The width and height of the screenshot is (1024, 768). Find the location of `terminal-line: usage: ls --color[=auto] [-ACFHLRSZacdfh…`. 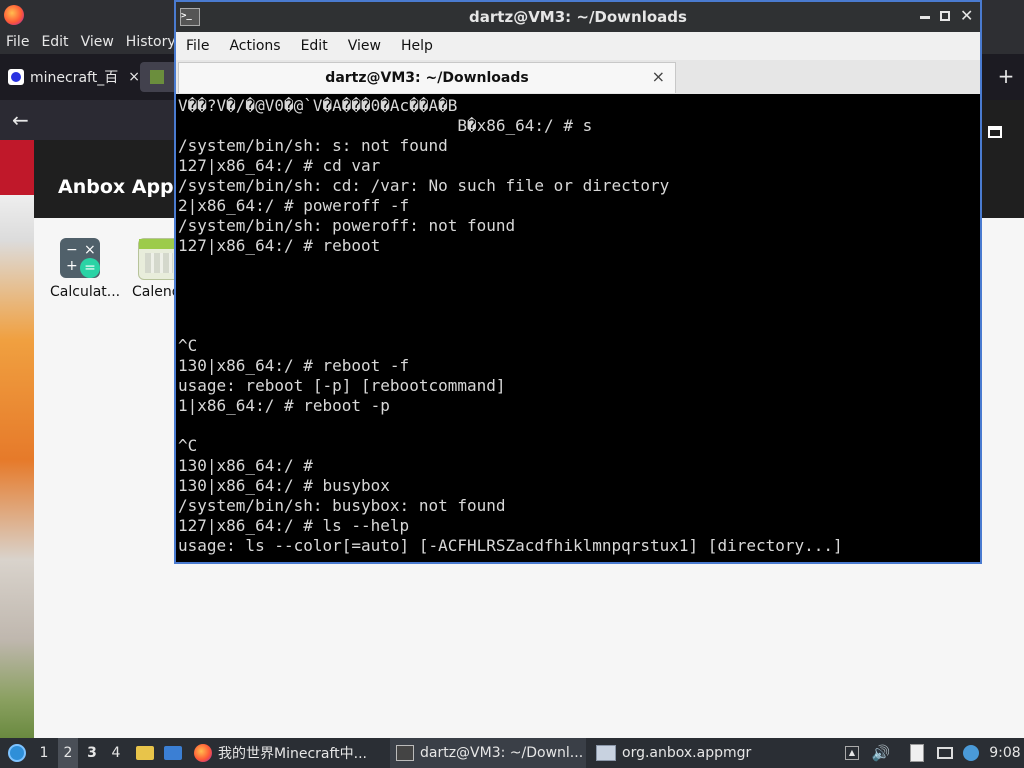

terminal-line: usage: ls --color[=auto] [-ACFHLRSZacdfh… is located at coordinates (510, 545).